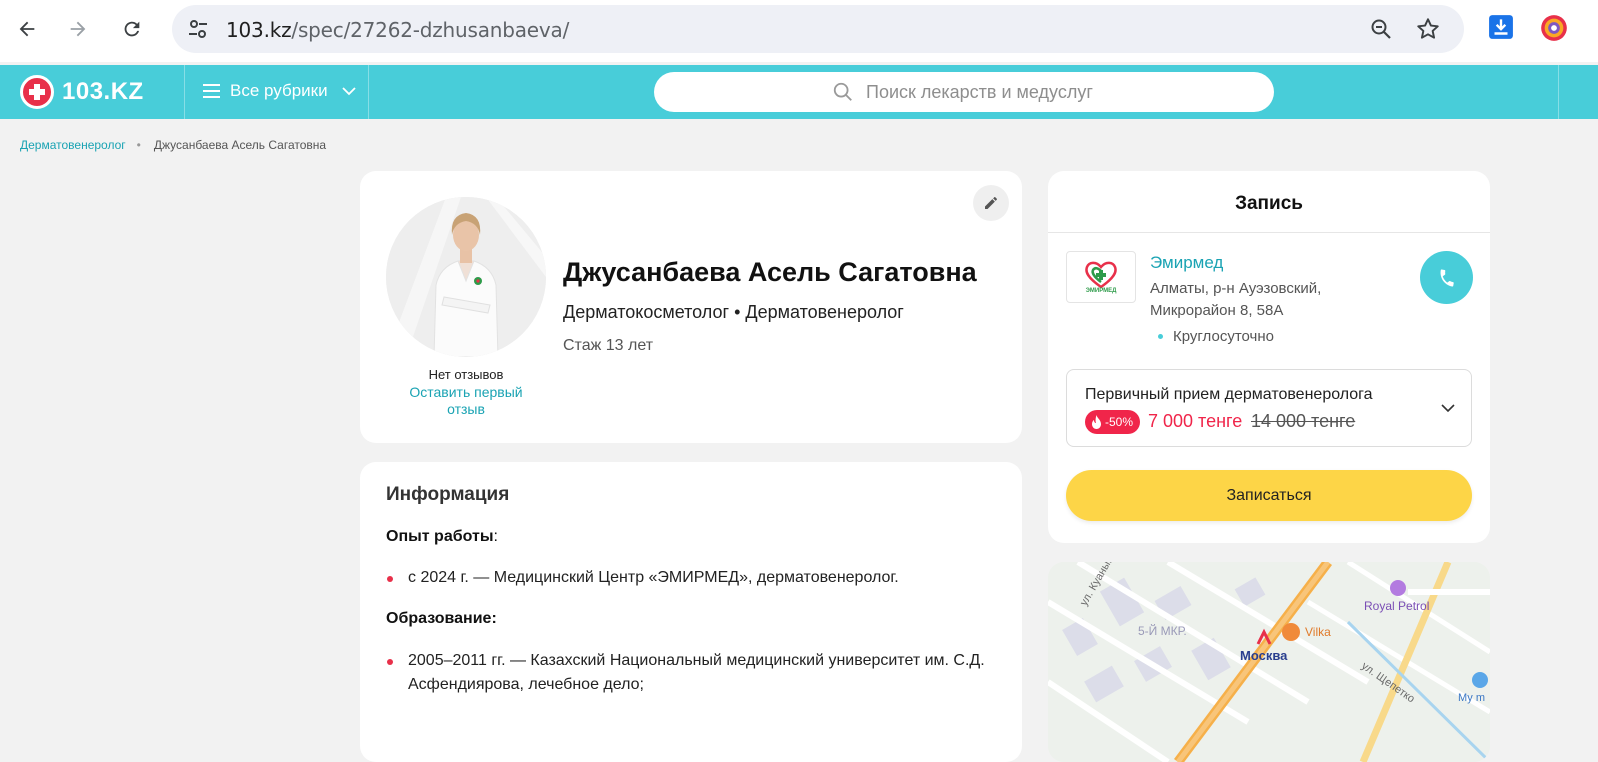 The width and height of the screenshot is (1598, 762). Describe the element at coordinates (73, 145) in the screenshot. I see `breadcrumb-link-dermatovenerologist: Дерматовенеролог` at that location.